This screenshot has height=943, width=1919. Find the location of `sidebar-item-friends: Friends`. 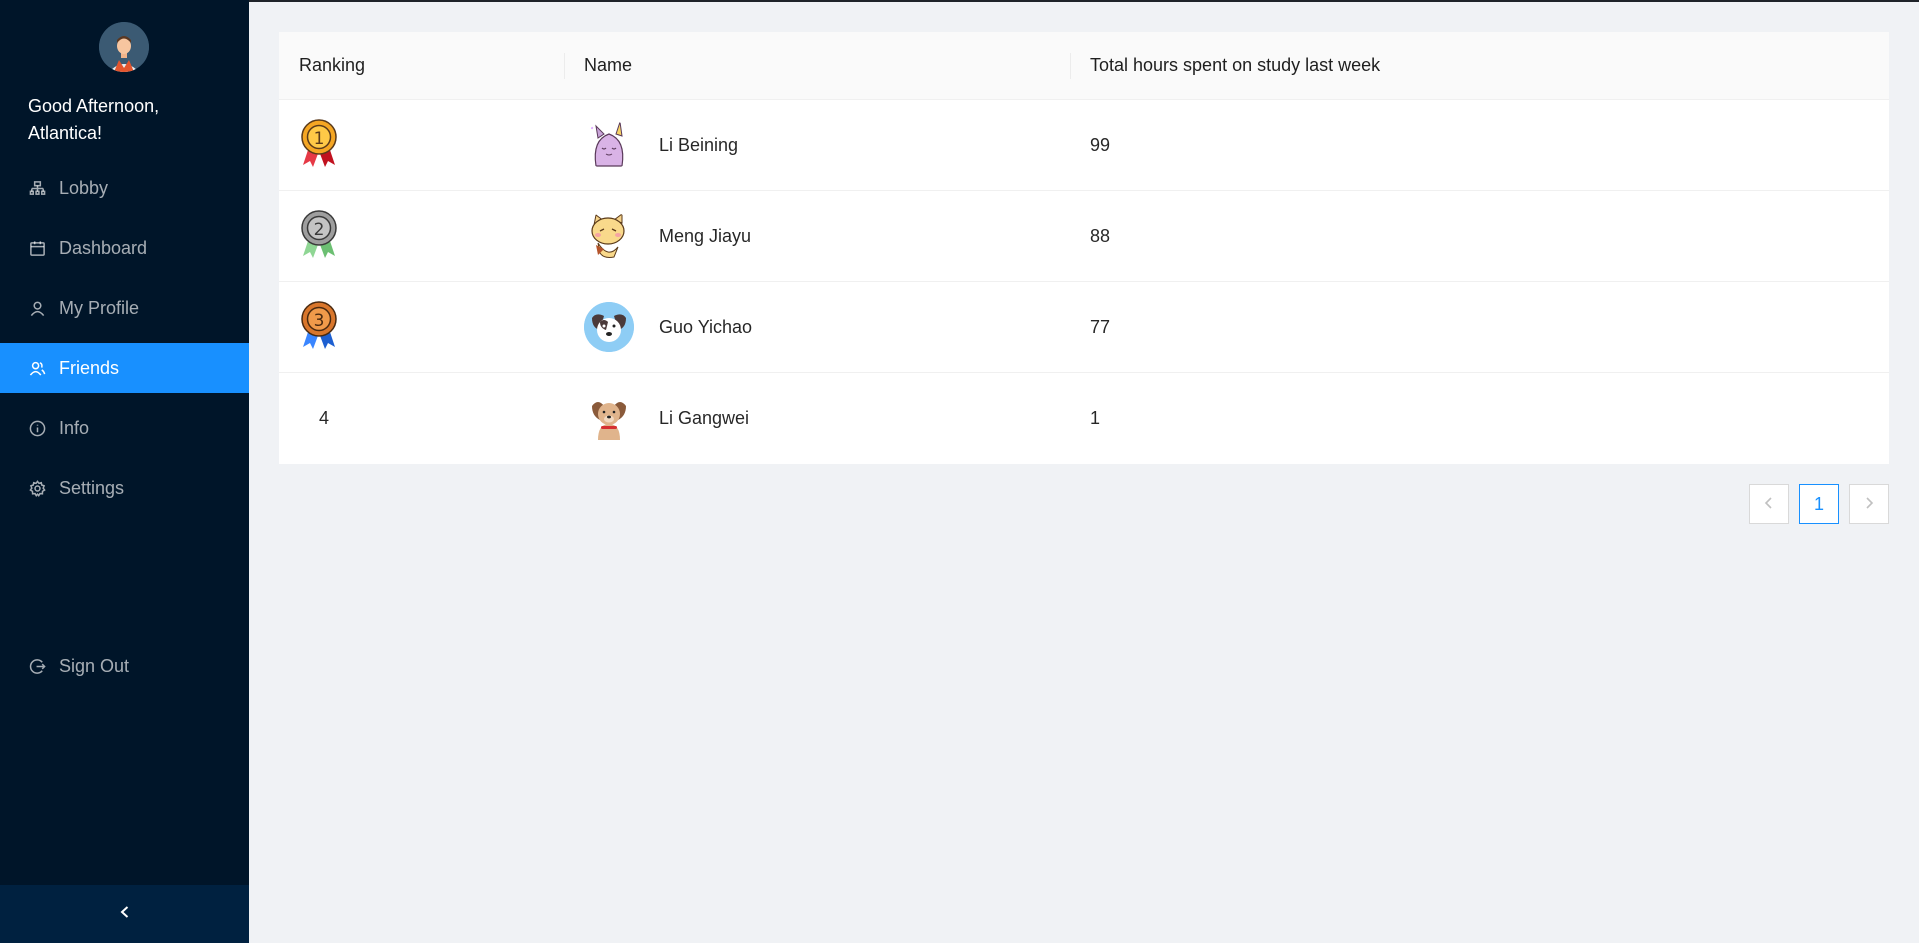

sidebar-item-friends: Friends is located at coordinates (124, 368).